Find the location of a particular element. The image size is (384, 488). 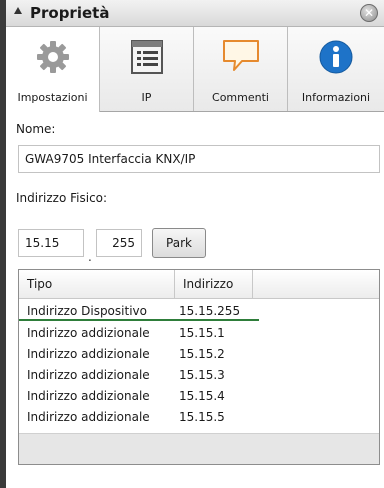

table-row: Indirizzo addizionale 15.15.2 is located at coordinates (139, 354).